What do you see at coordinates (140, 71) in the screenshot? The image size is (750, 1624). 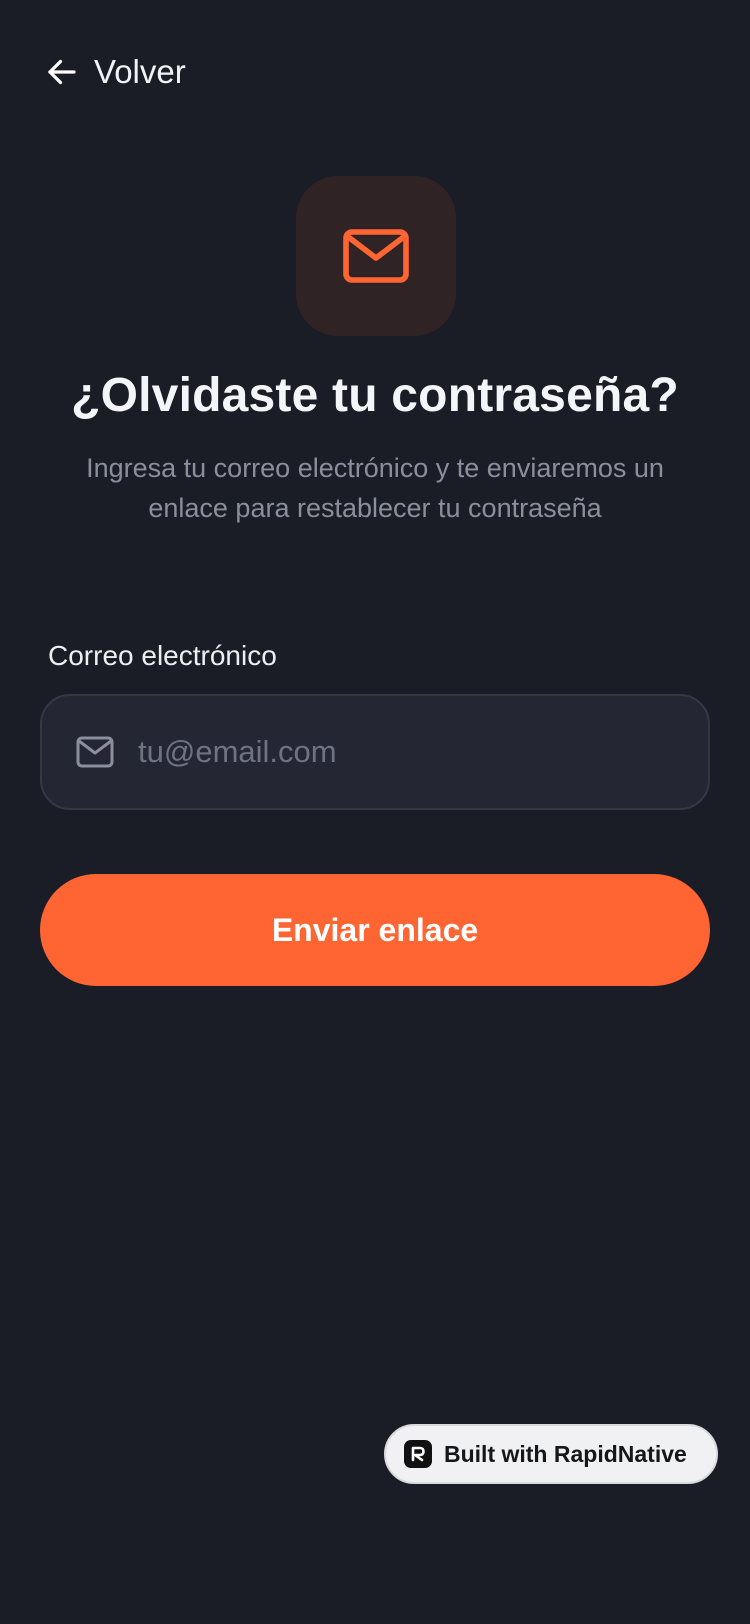 I see `back-label: Volver` at bounding box center [140, 71].